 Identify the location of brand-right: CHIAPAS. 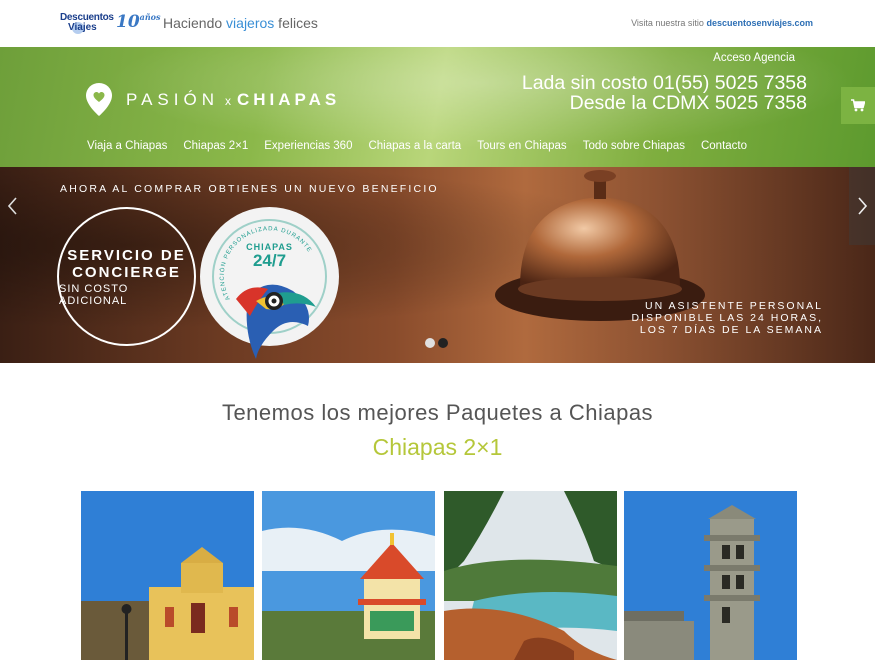
(288, 99).